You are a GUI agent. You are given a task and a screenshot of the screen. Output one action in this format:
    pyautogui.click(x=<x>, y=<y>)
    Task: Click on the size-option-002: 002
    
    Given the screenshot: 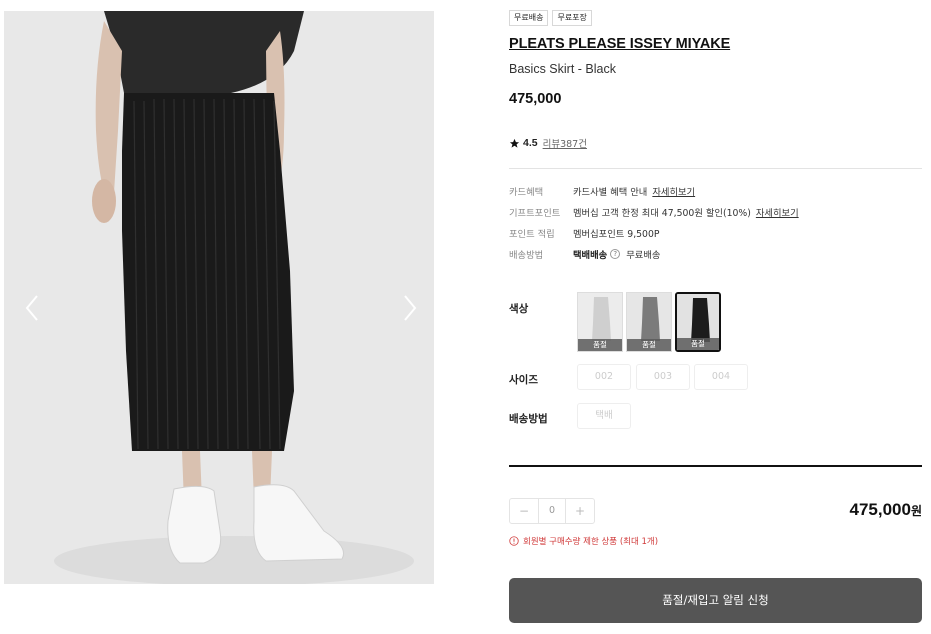 What is the action you would take?
    pyautogui.click(x=604, y=377)
    